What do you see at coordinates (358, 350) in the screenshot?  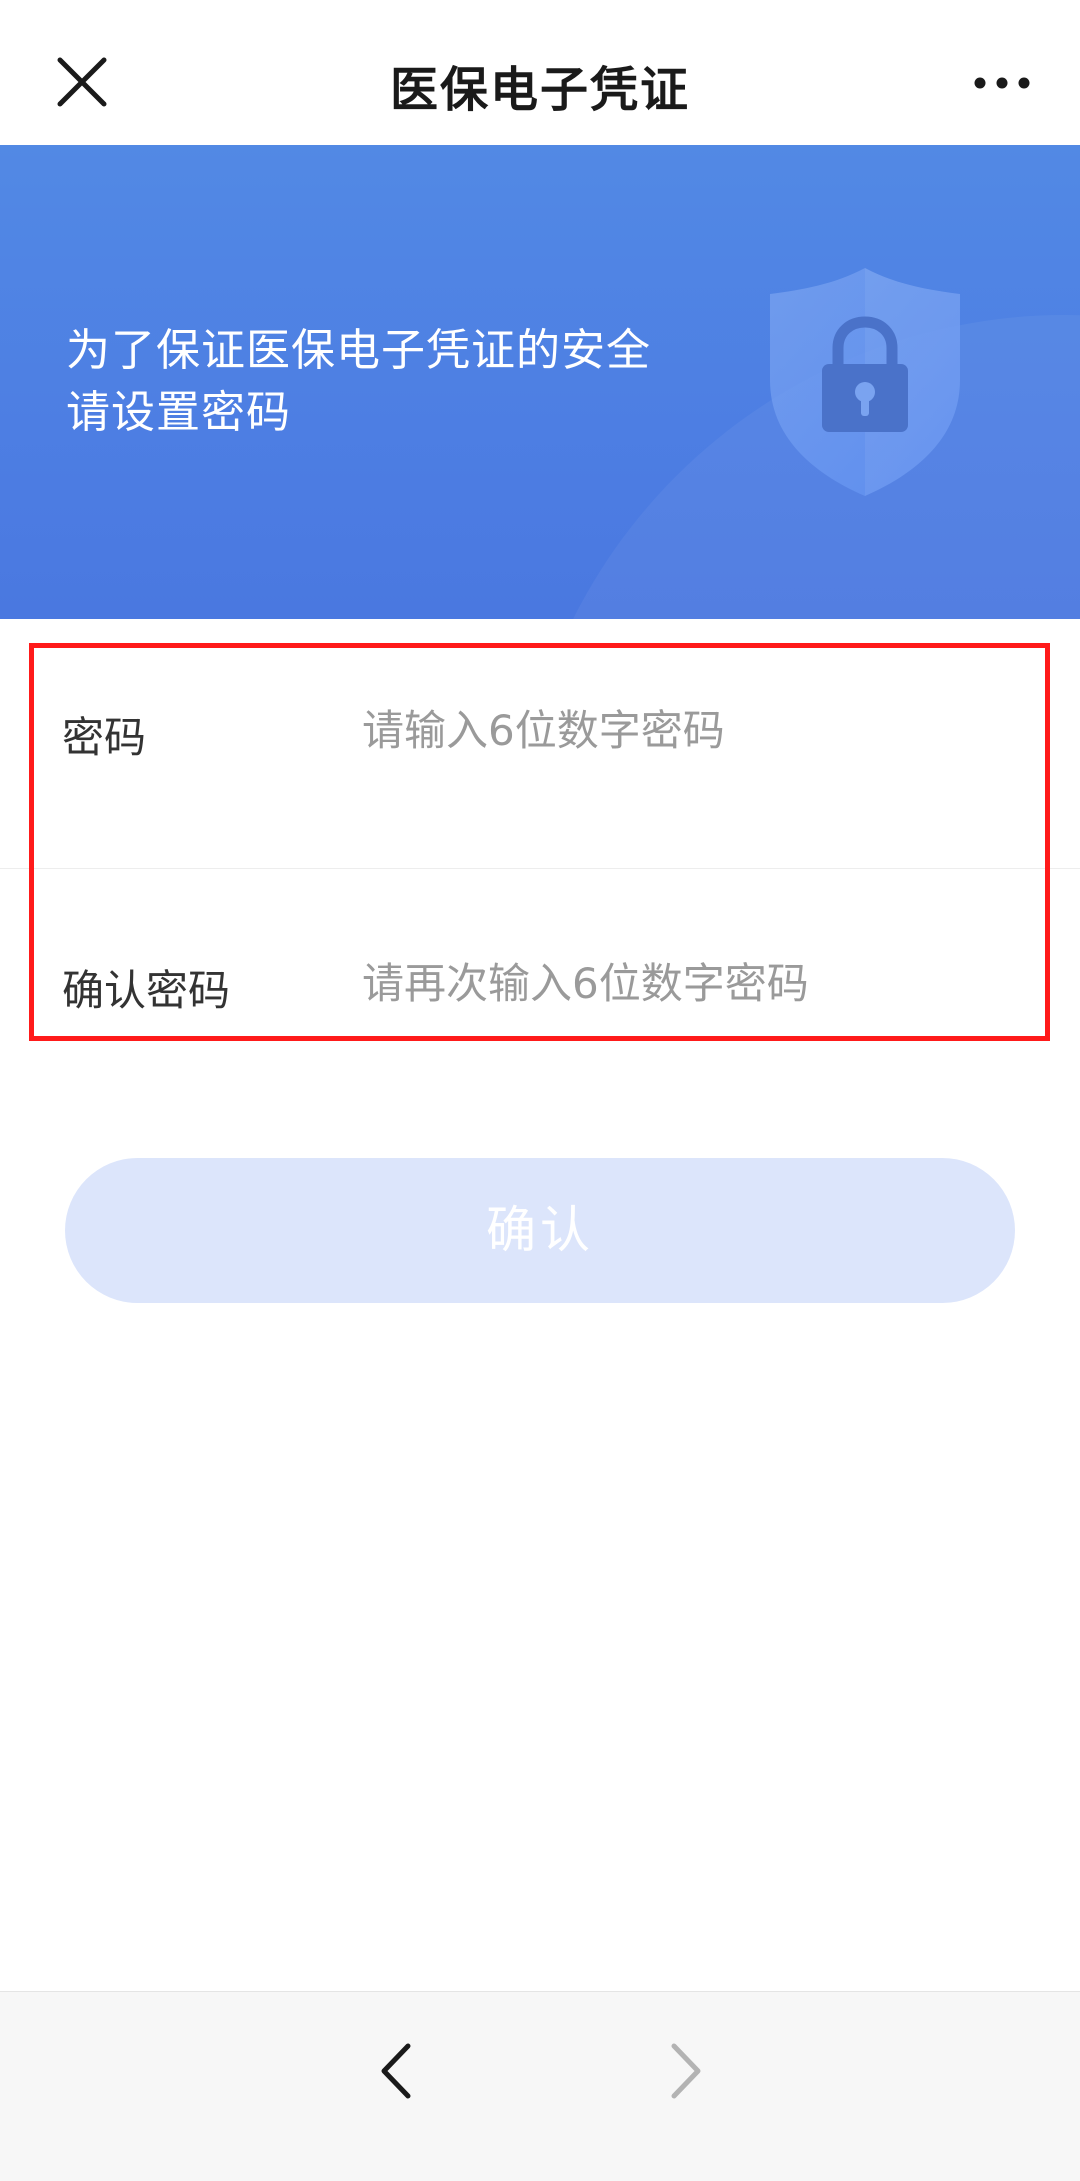 I see `banner-line-1: 为了保证医保电子凭证的安全` at bounding box center [358, 350].